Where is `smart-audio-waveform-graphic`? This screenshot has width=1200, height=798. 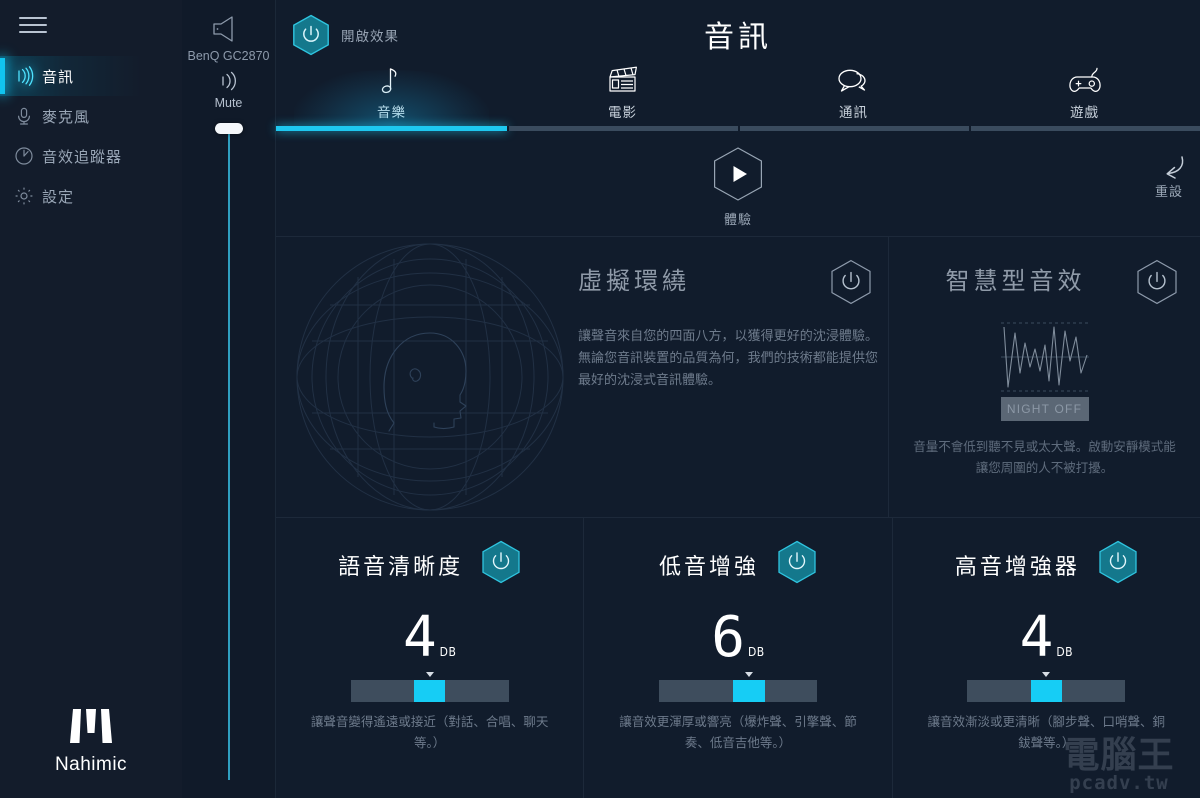 smart-audio-waveform-graphic is located at coordinates (1045, 357).